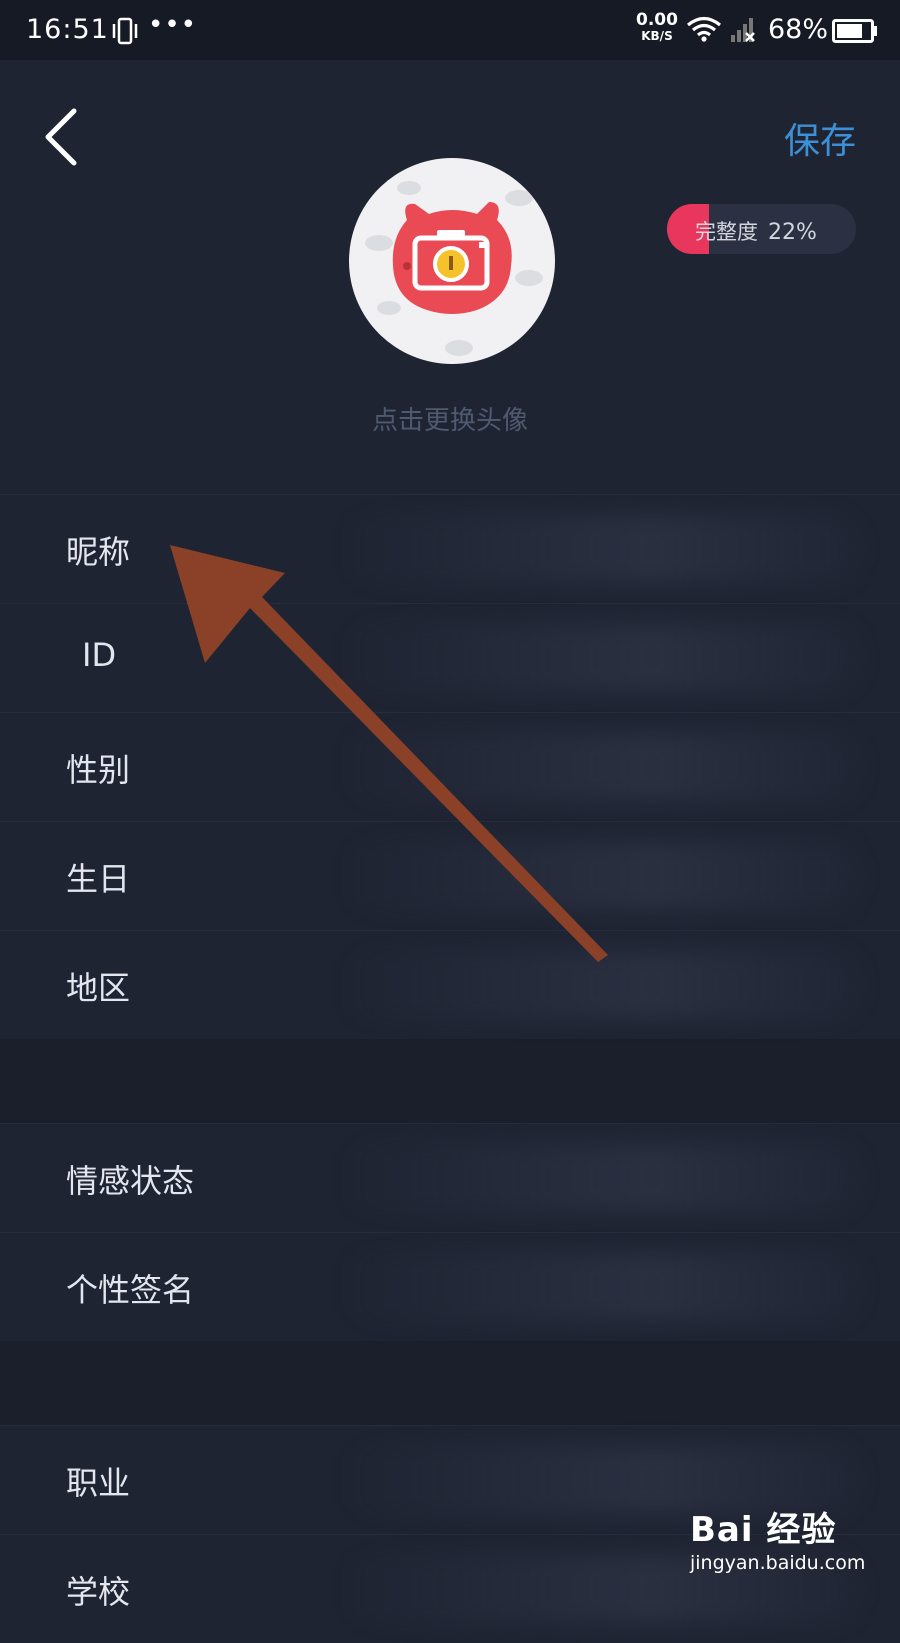 The height and width of the screenshot is (1643, 900). Describe the element at coordinates (704, 31) in the screenshot. I see `wifi-icon` at that location.